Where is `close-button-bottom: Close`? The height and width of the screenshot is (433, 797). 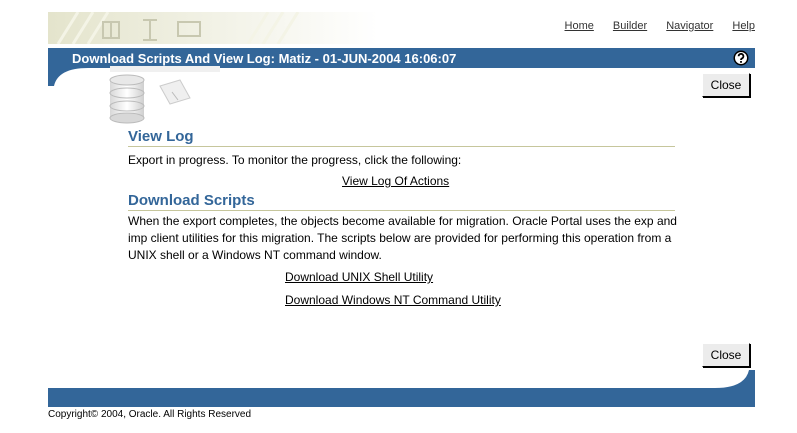
close-button-bottom: Close is located at coordinates (726, 355).